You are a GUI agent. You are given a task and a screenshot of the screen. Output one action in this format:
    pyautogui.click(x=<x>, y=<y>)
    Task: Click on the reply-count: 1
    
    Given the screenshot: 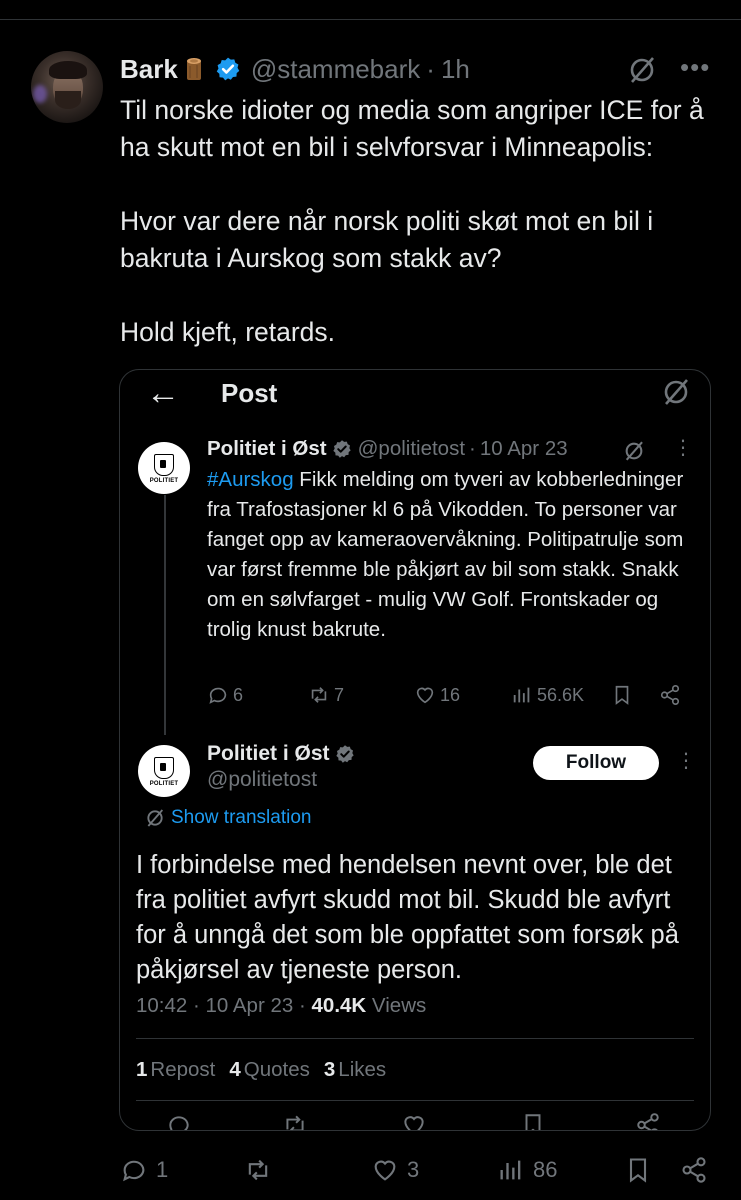 What is the action you would take?
    pyautogui.click(x=162, y=1169)
    